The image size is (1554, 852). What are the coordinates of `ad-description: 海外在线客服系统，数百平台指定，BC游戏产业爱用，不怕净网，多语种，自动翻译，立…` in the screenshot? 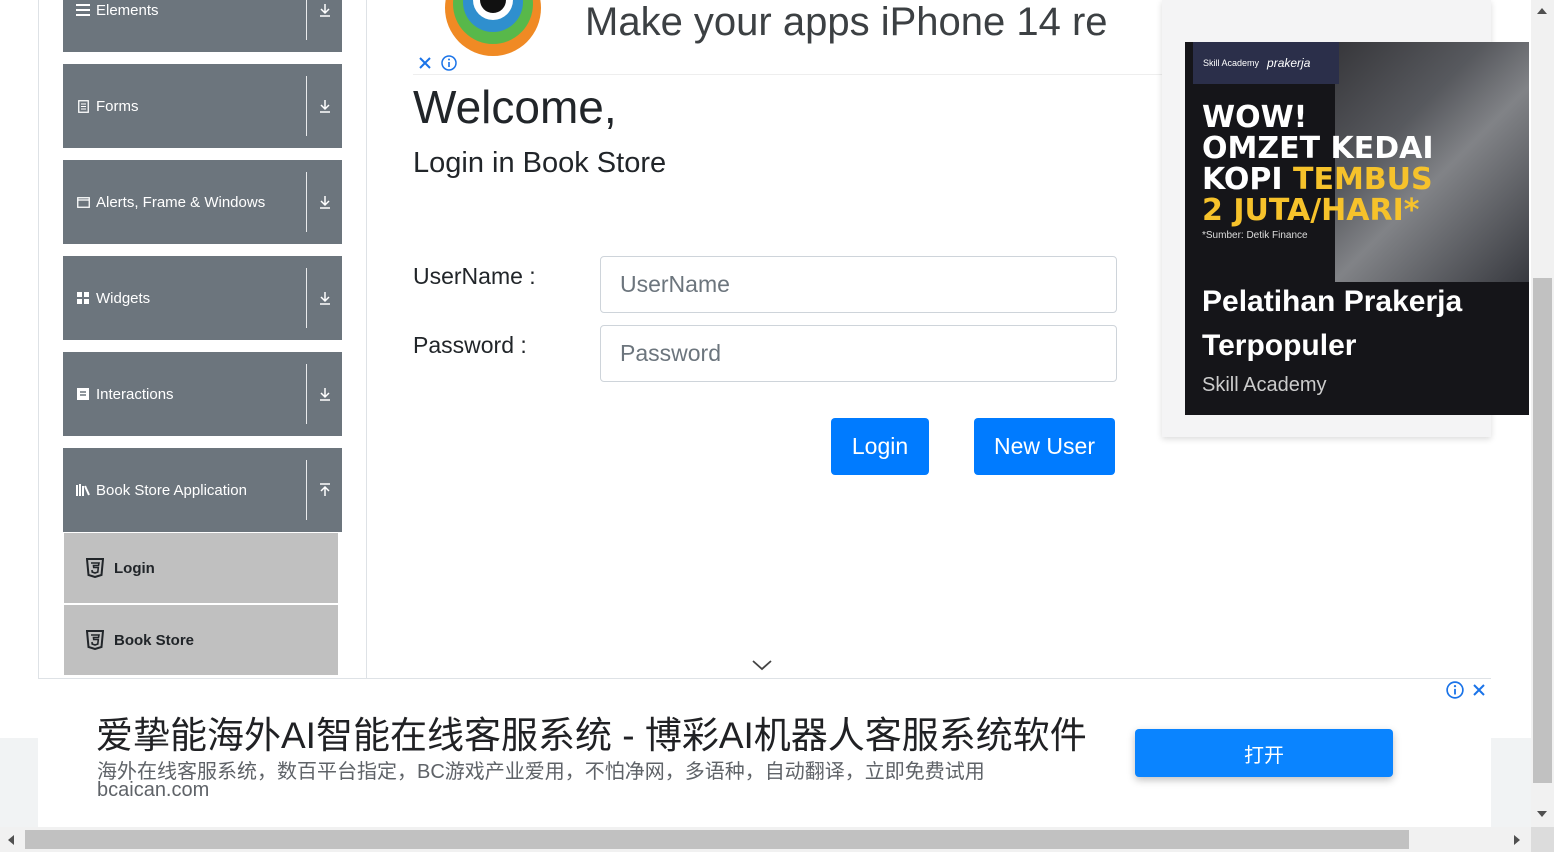 It's located at (541, 772).